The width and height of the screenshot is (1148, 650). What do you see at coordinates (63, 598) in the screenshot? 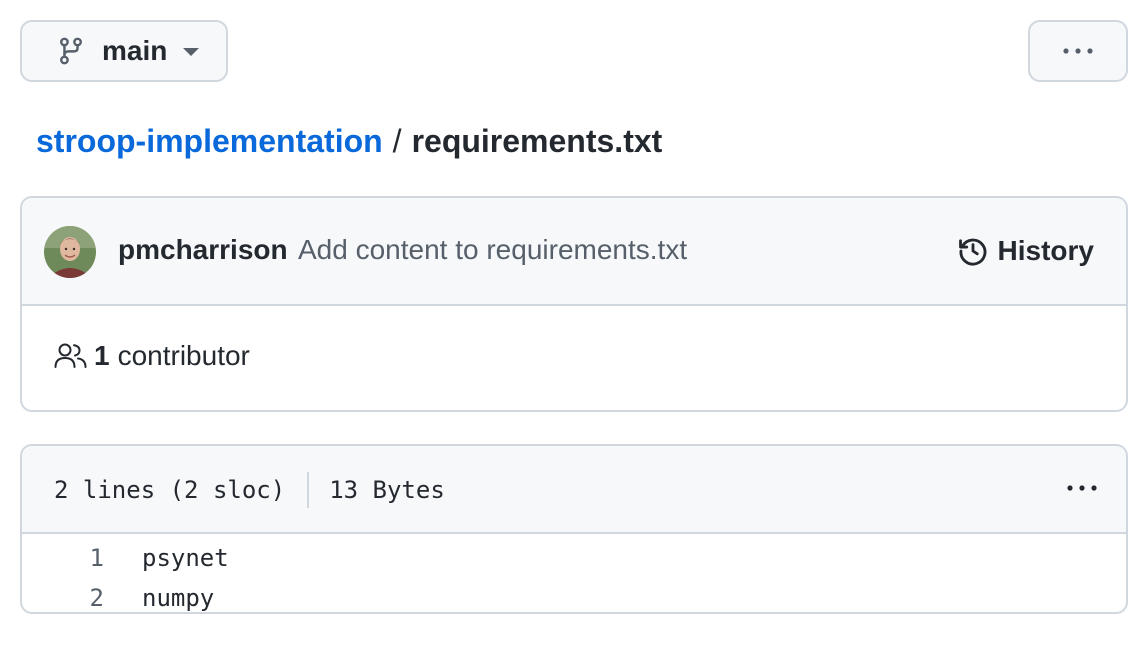
I see `line-number: 2` at bounding box center [63, 598].